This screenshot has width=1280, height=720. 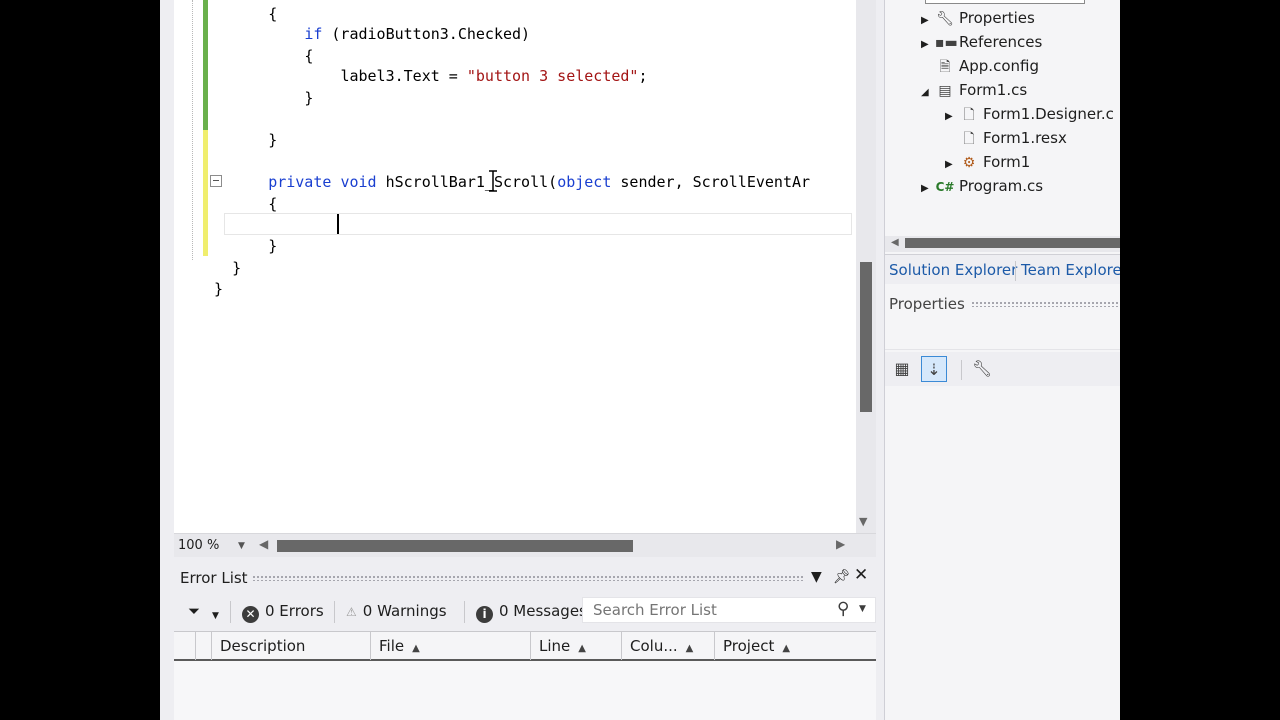 What do you see at coordinates (945, 19) in the screenshot?
I see `wrench-icon: 🔧︎` at bounding box center [945, 19].